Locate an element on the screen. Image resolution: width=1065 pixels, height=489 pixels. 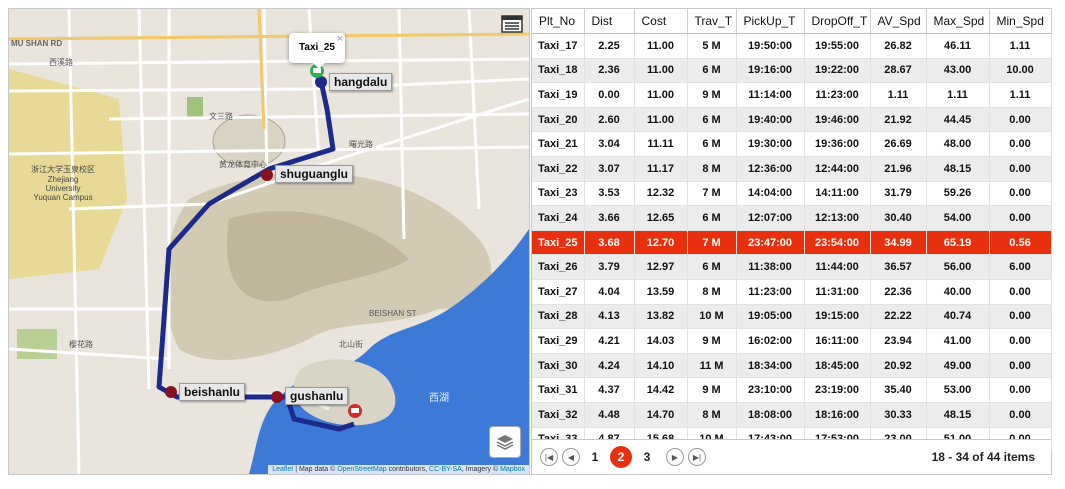
cell-dist: 3.04 is located at coordinates (609, 144).